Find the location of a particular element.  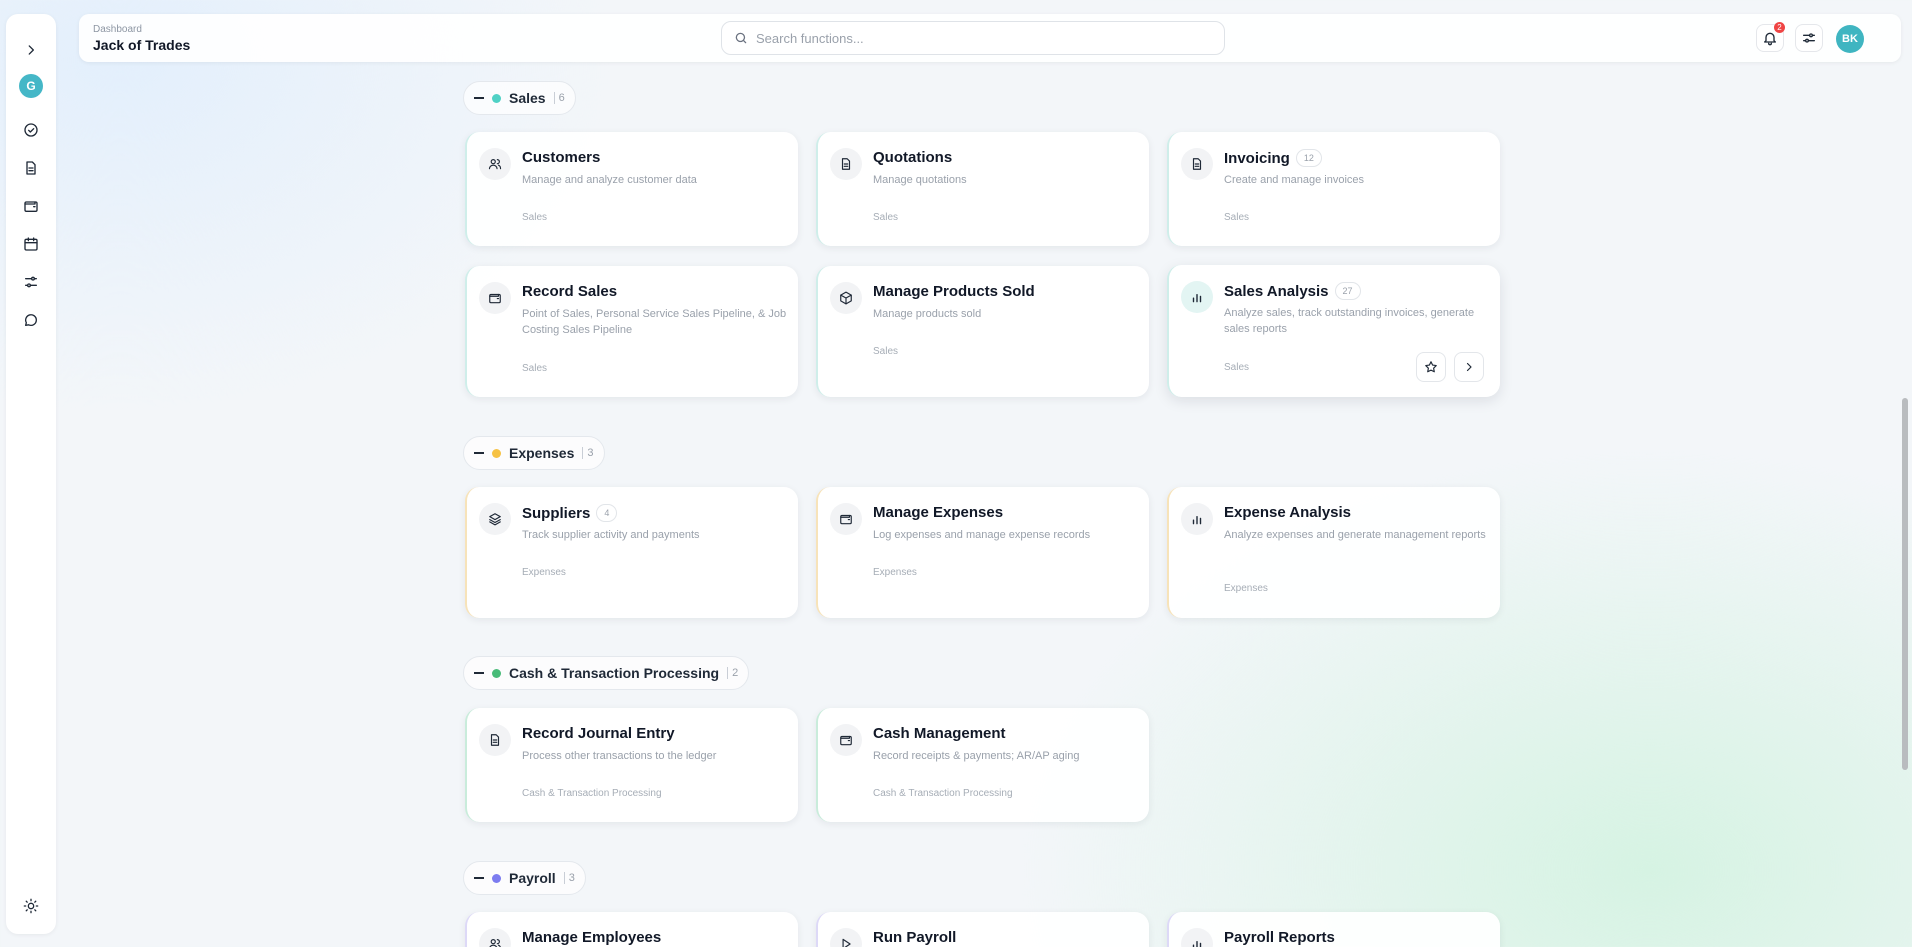

card-title: Manage Expenses is located at coordinates (938, 512).